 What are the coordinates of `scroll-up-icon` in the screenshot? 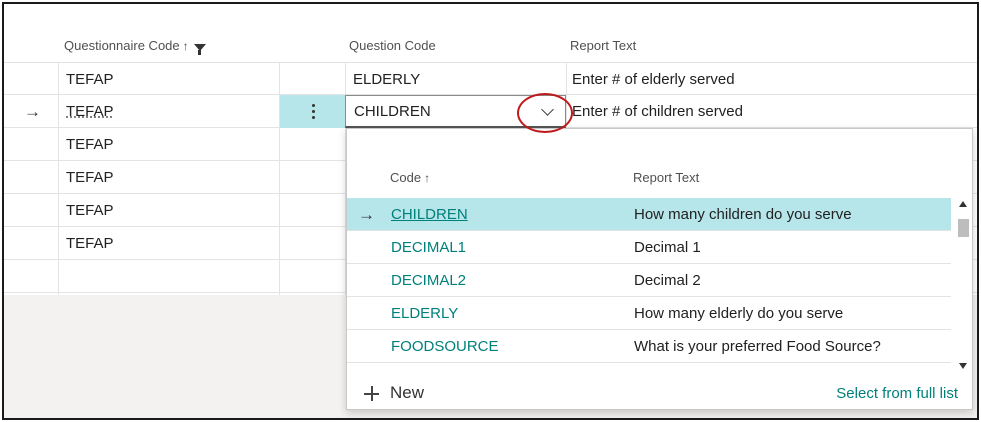 It's located at (963, 204).